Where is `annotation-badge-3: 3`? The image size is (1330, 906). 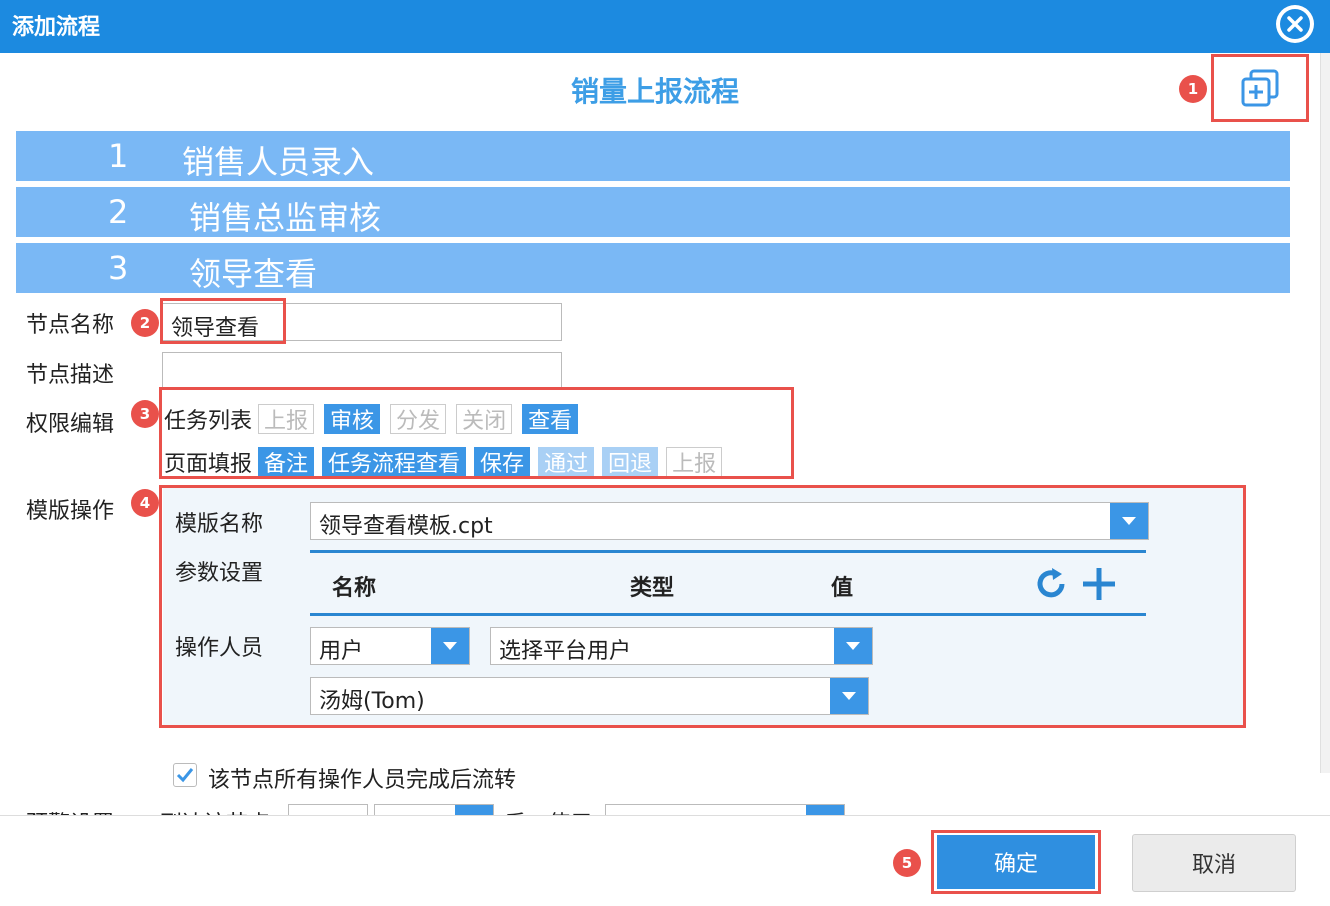
annotation-badge-3: 3 is located at coordinates (145, 414).